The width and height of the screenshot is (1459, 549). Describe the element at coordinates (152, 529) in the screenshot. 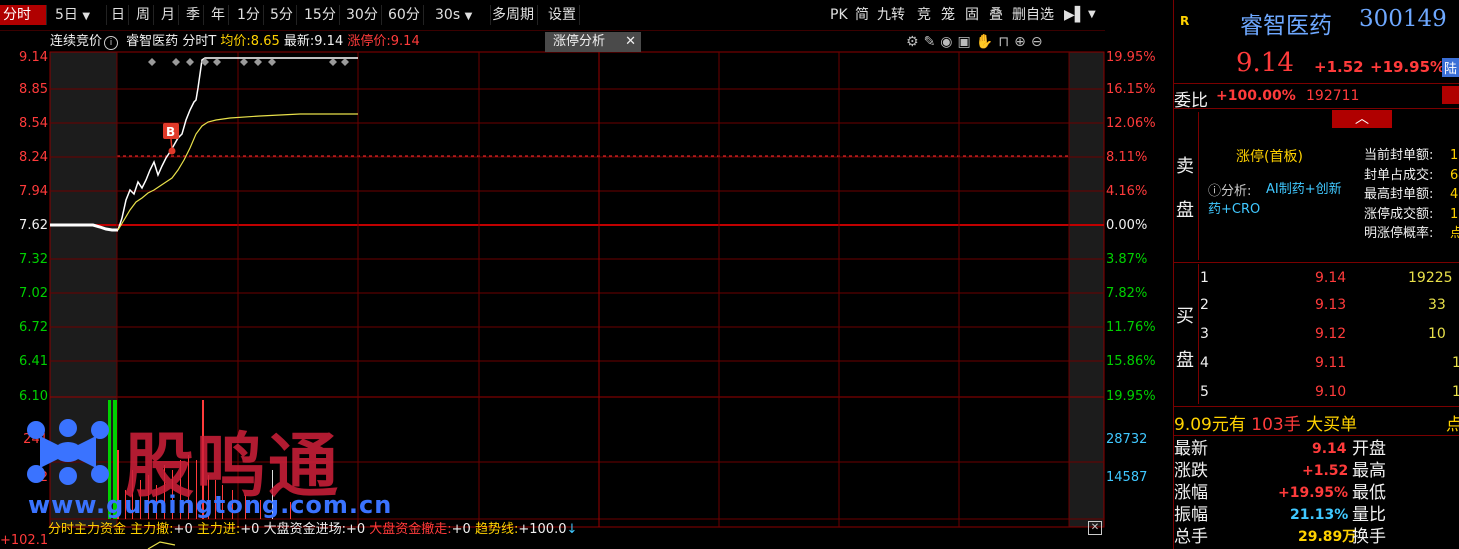

I see `main-out-label: 主力撤:` at that location.